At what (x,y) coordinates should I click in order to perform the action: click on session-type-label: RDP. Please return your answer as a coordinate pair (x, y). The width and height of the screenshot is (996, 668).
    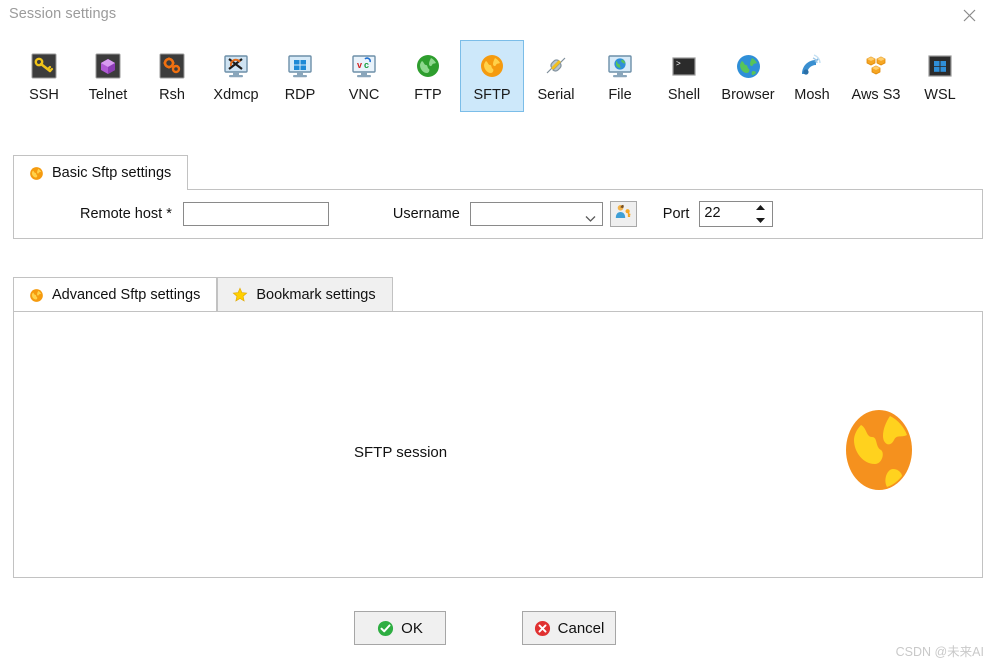
    Looking at the image, I should click on (300, 95).